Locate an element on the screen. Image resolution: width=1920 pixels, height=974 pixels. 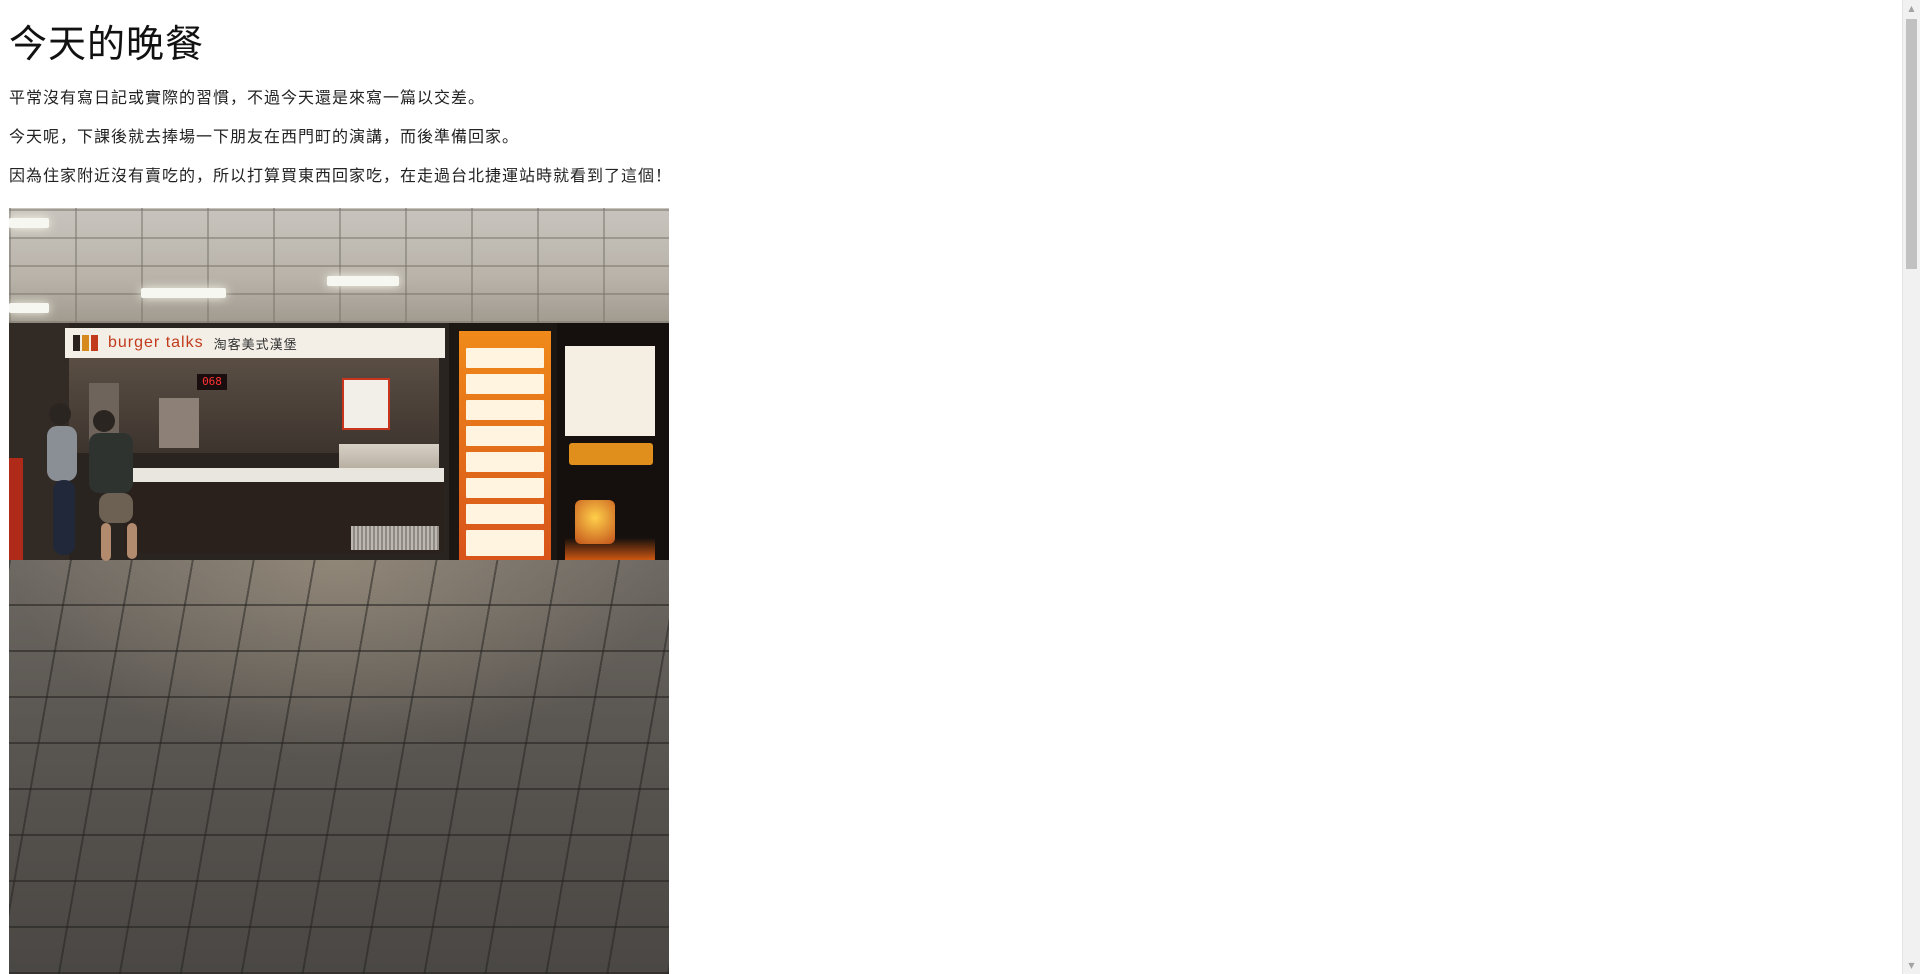
scrollbar-thumb is located at coordinates (1911, 144).